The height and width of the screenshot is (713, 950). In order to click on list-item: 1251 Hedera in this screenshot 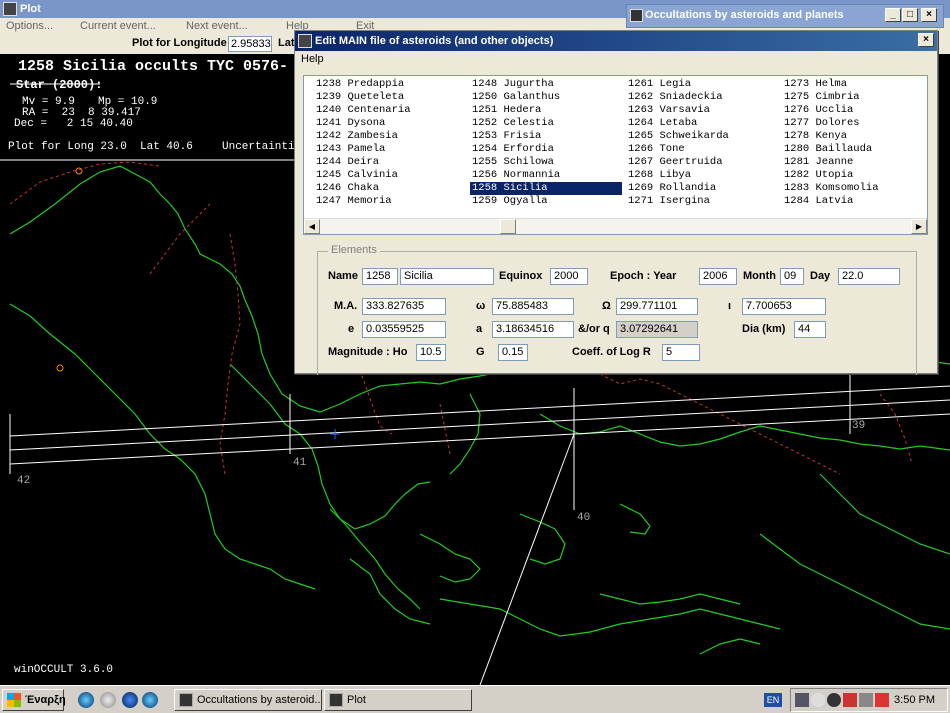, I will do `click(546, 110)`.